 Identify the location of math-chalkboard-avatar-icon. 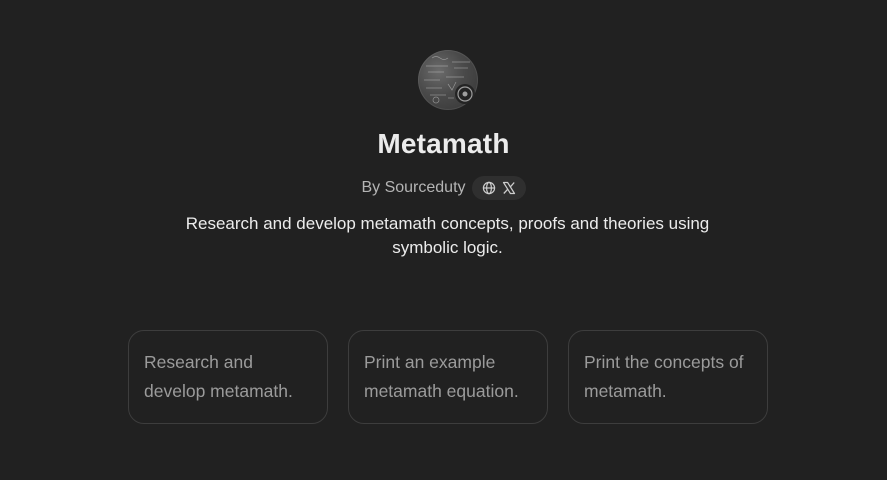
(449, 80).